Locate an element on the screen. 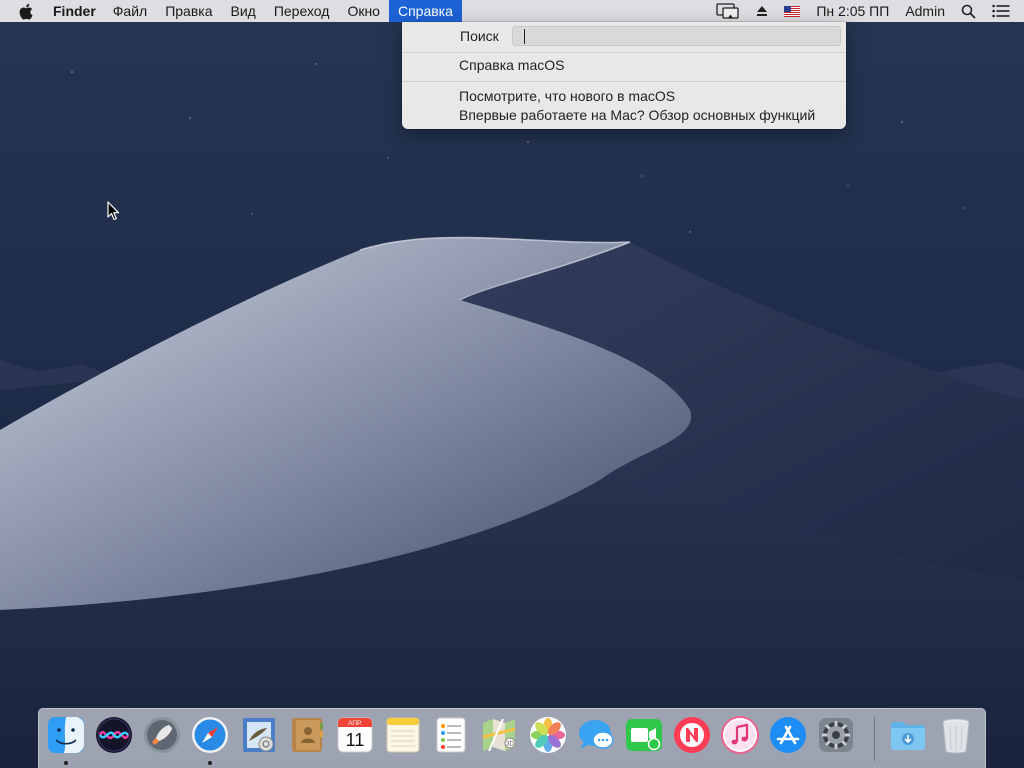  safari-icon is located at coordinates (210, 735).